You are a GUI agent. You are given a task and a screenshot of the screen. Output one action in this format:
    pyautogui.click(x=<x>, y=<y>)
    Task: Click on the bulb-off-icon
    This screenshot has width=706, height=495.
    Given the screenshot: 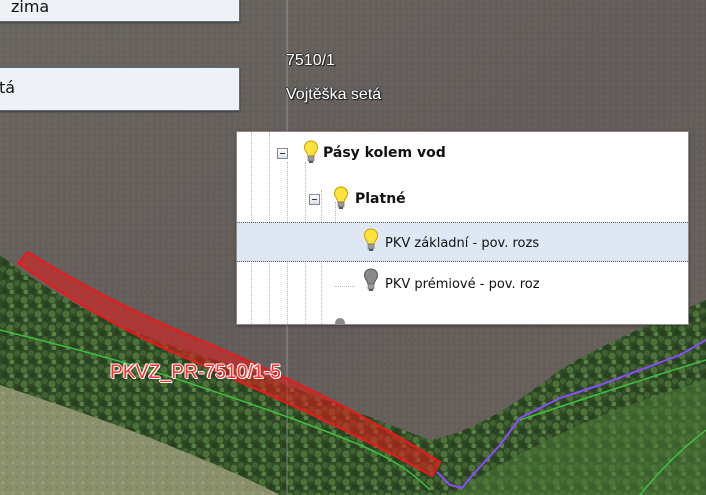 What is the action you would take?
    pyautogui.click(x=371, y=281)
    